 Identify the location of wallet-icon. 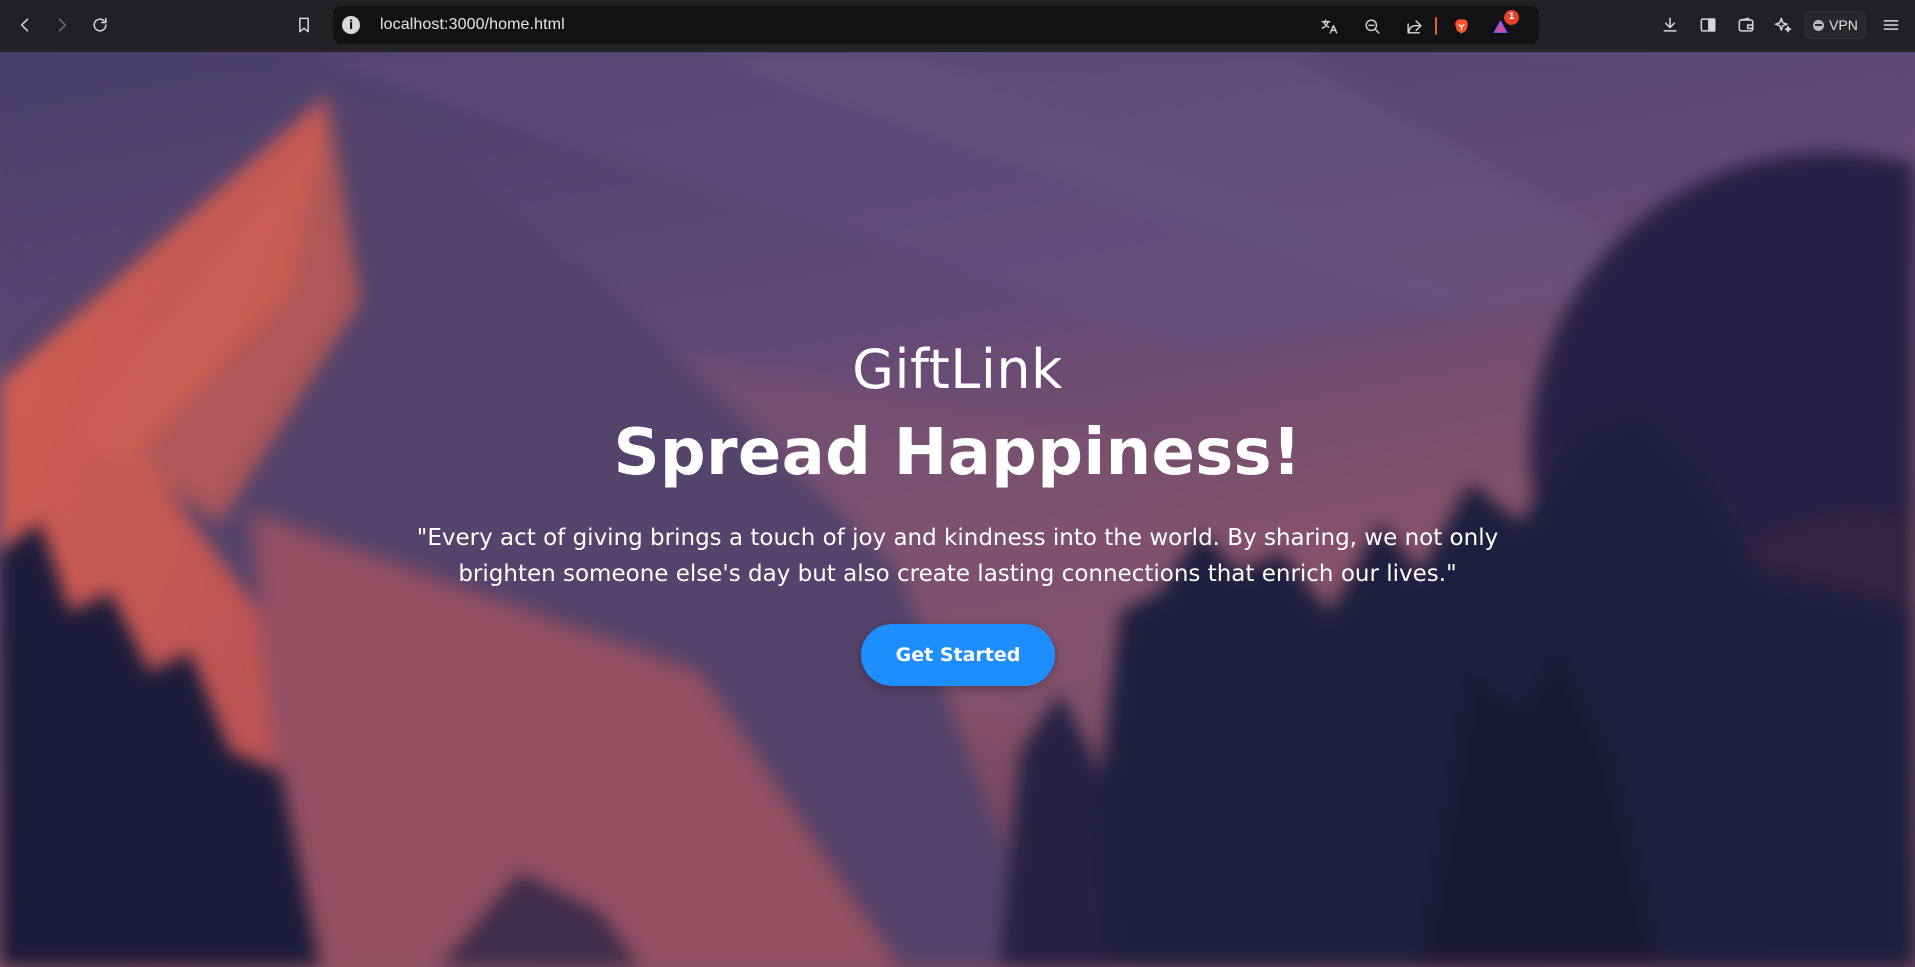
(1746, 25).